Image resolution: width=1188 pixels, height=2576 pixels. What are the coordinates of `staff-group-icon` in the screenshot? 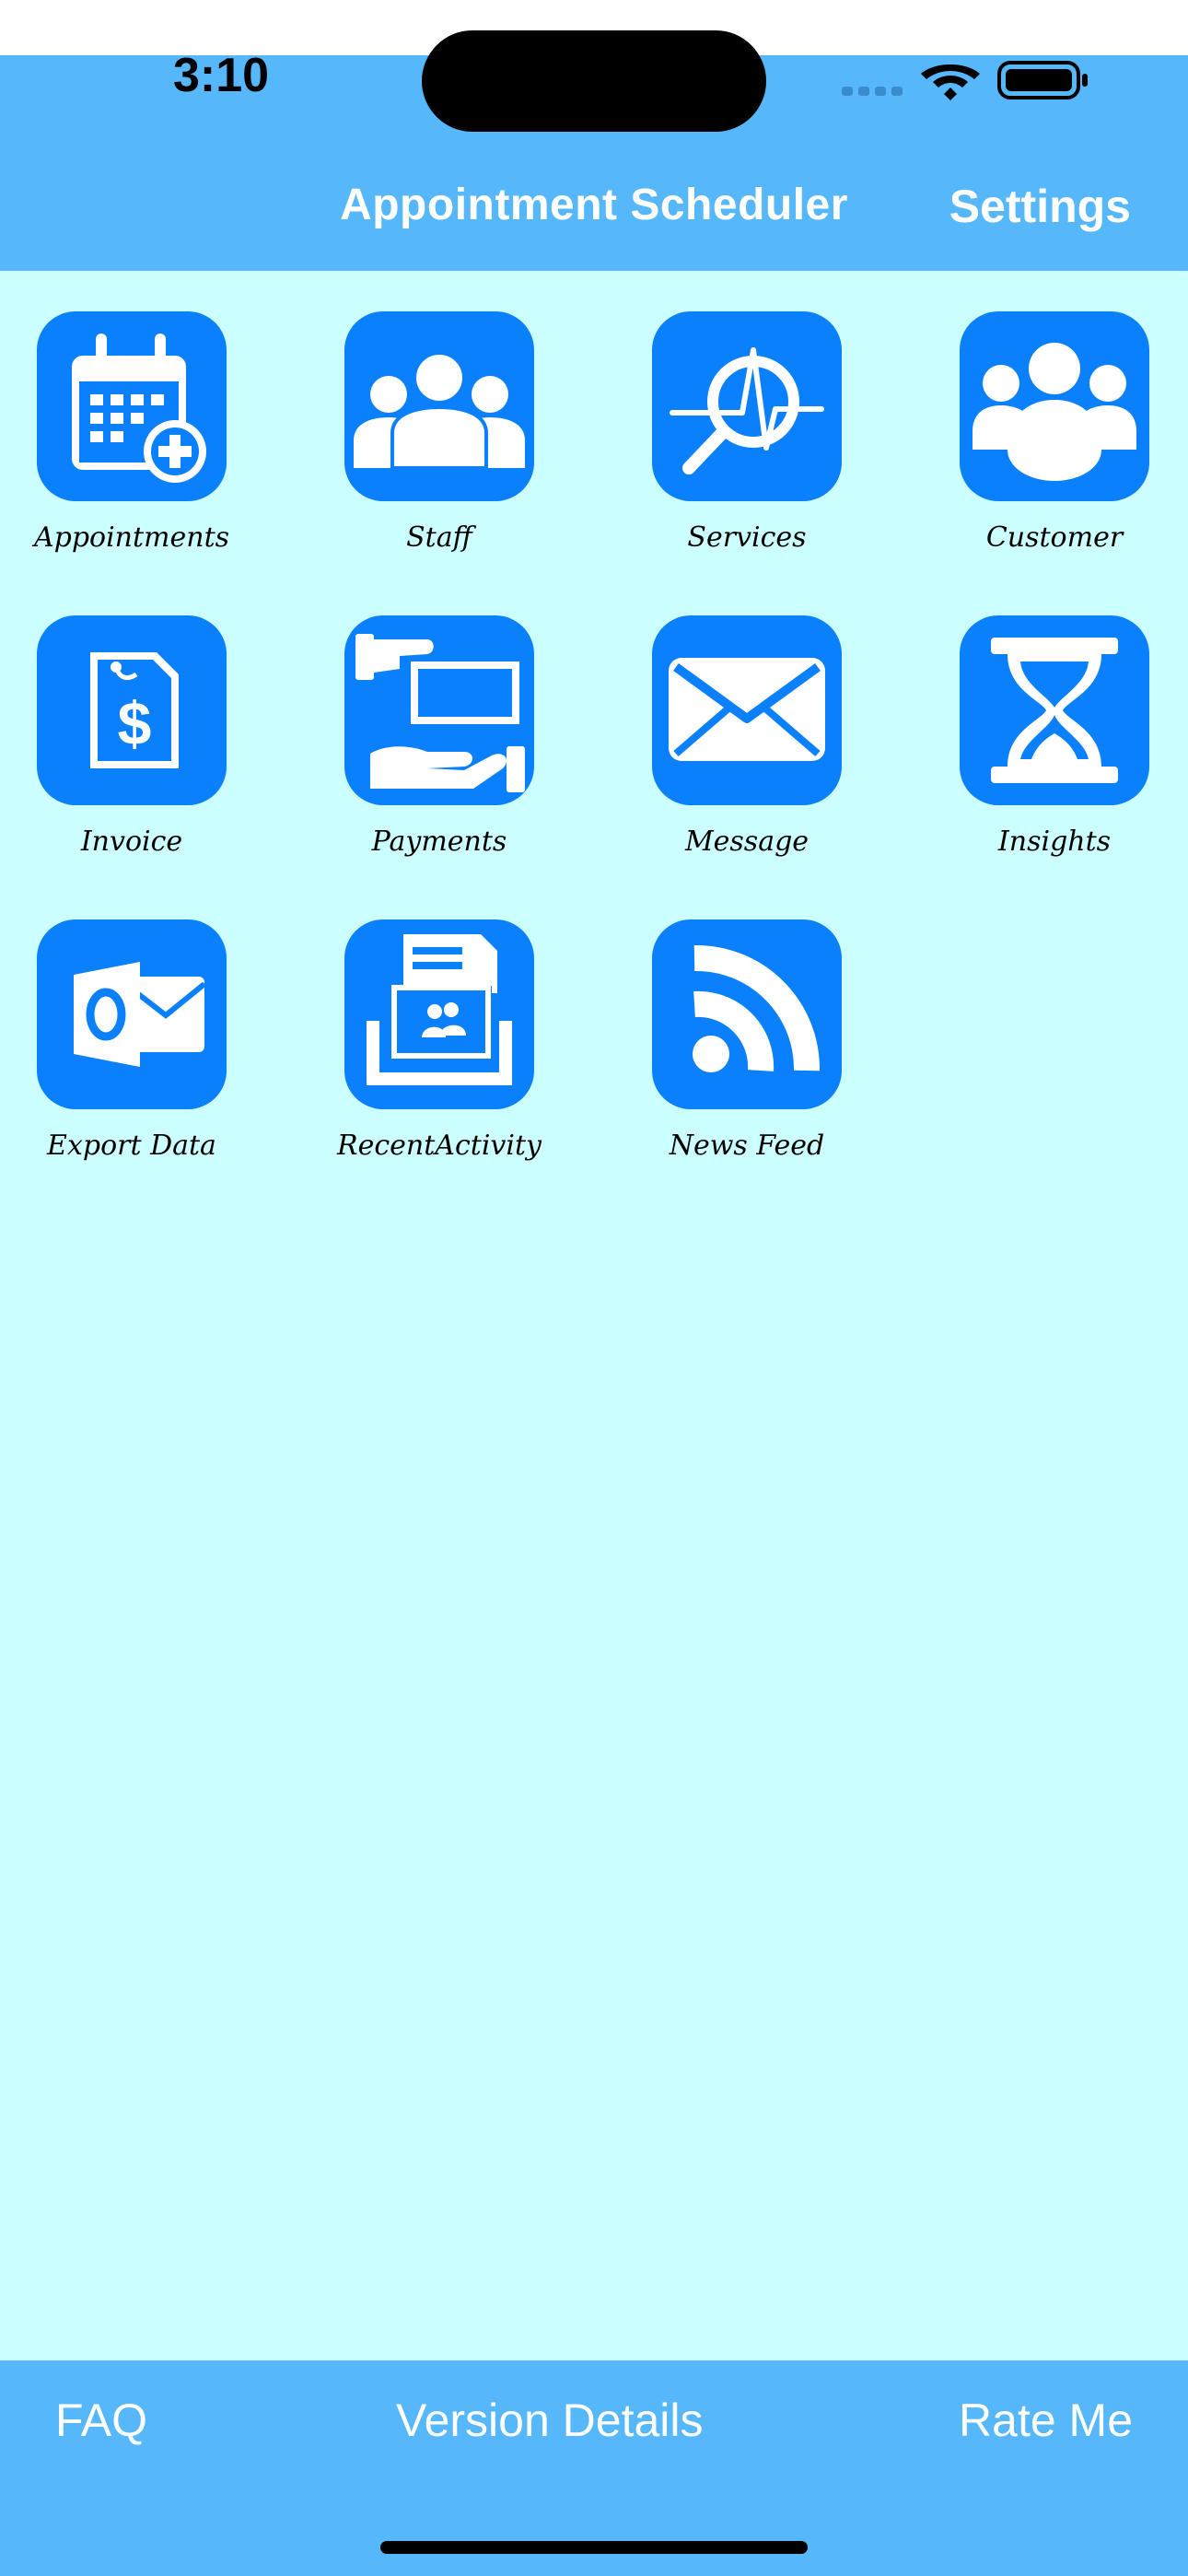 It's located at (439, 406).